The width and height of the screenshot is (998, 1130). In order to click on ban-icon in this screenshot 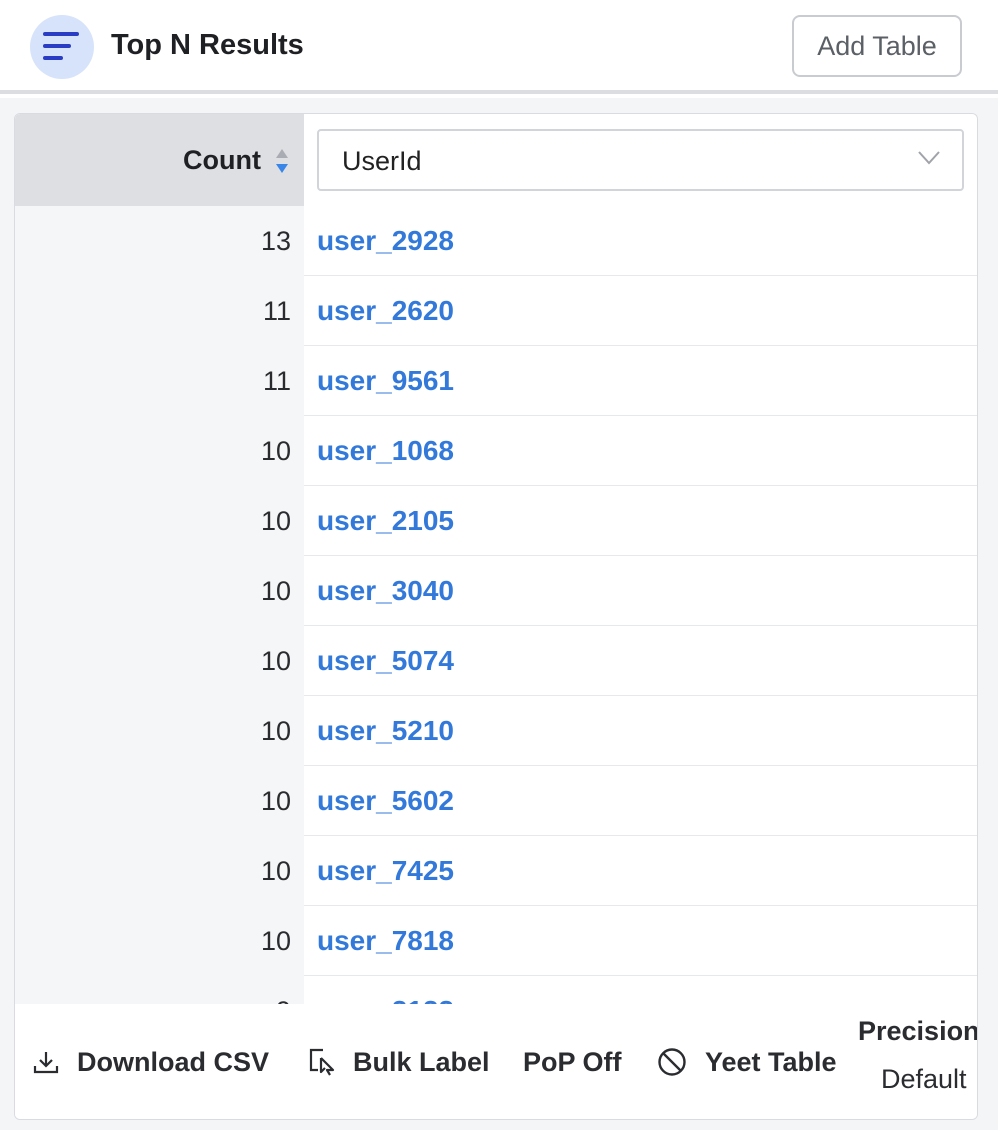, I will do `click(672, 1062)`.